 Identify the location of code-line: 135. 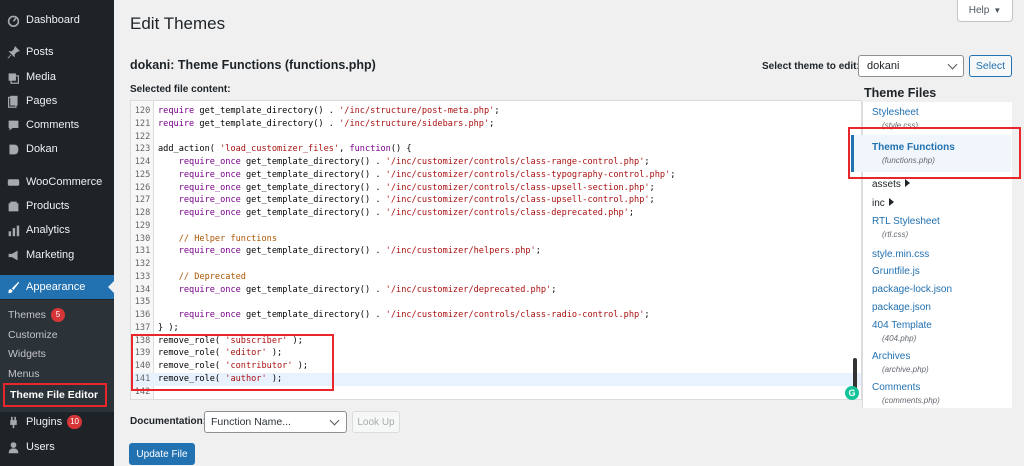
(496, 302).